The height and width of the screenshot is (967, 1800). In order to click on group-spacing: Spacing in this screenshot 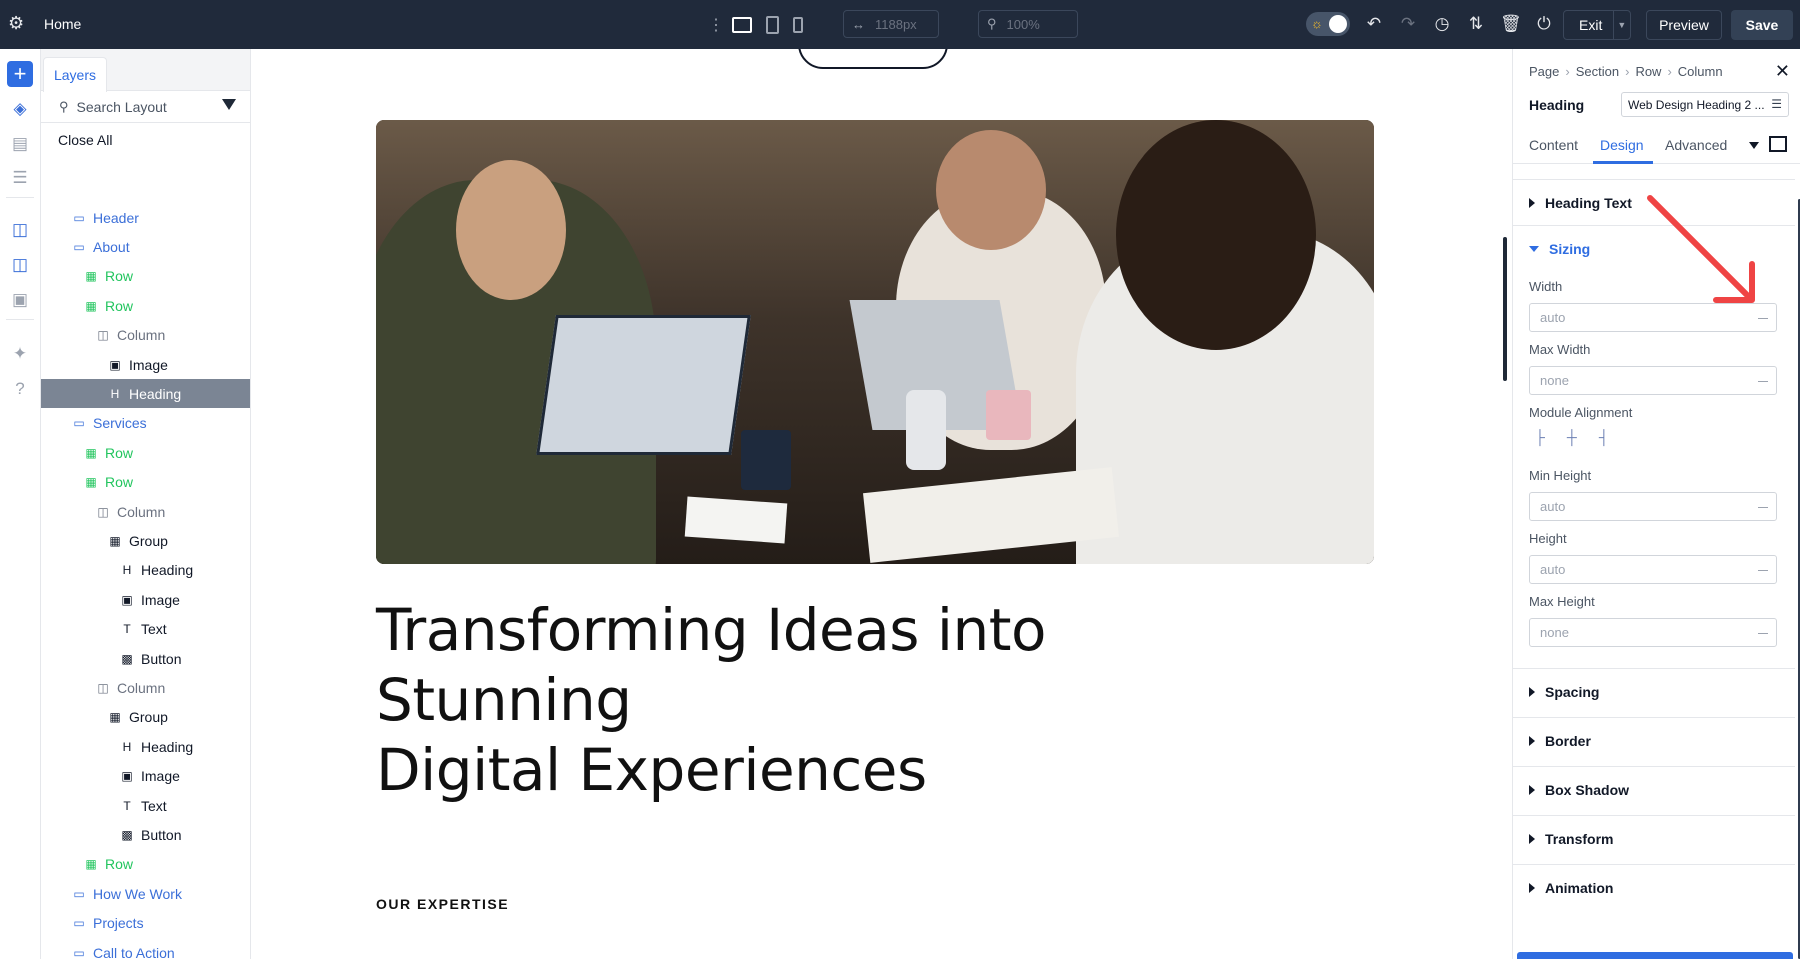, I will do `click(1654, 691)`.